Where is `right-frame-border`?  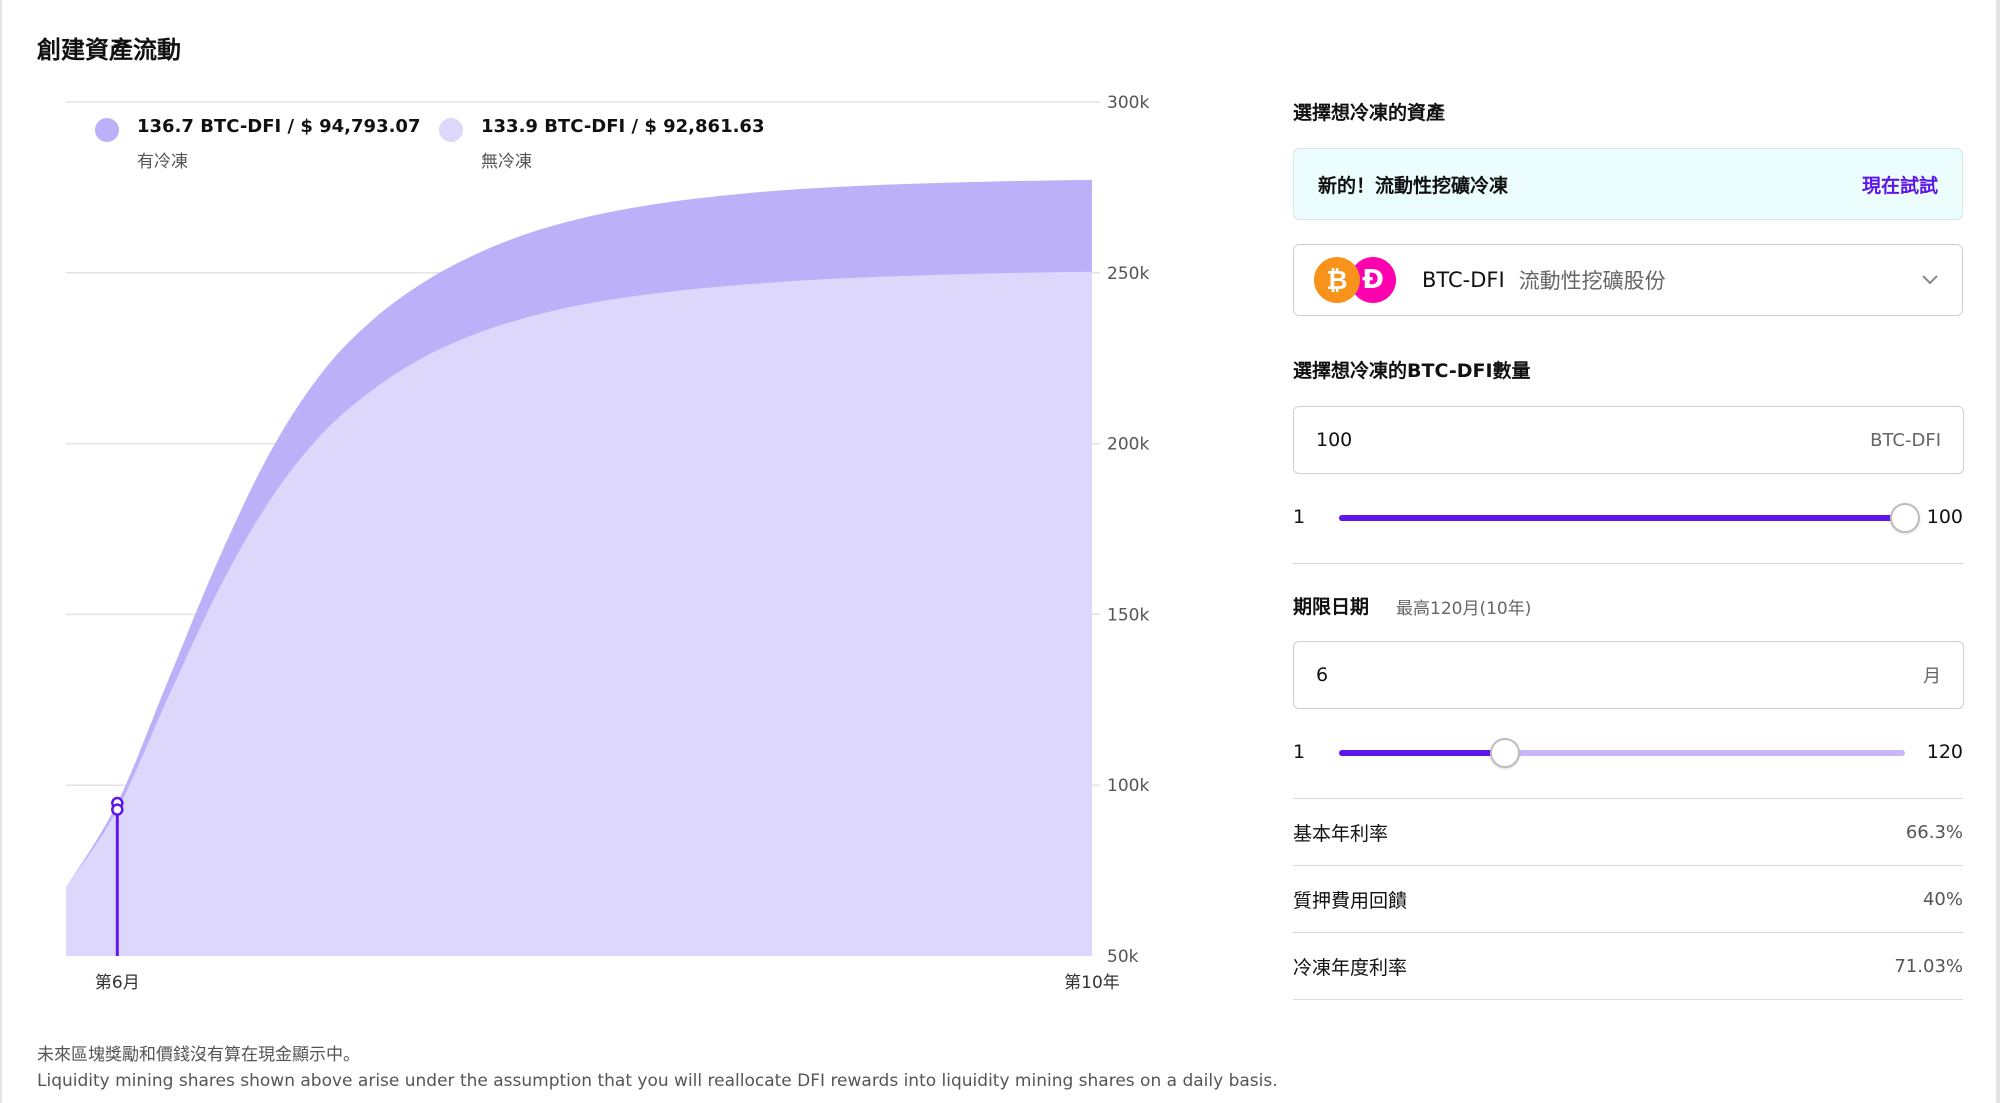 right-frame-border is located at coordinates (1998, 551).